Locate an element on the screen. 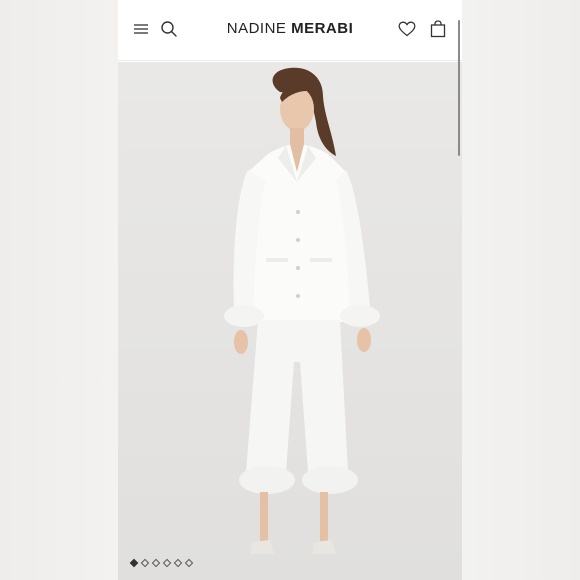 The height and width of the screenshot is (580, 580). shopping-bag-icon is located at coordinates (438, 29).